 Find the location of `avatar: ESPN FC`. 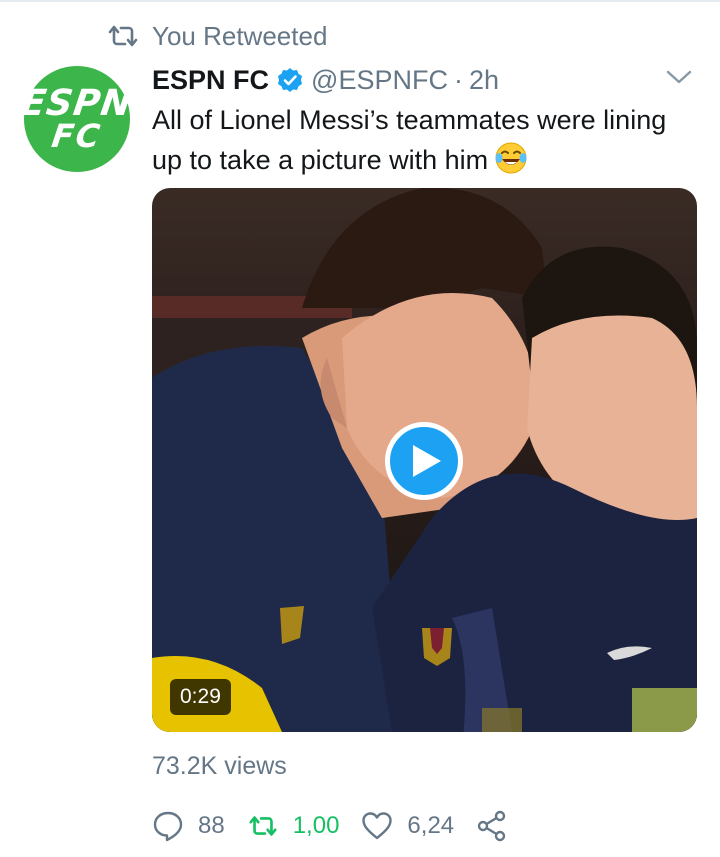

avatar: ESPN FC is located at coordinates (77, 119).